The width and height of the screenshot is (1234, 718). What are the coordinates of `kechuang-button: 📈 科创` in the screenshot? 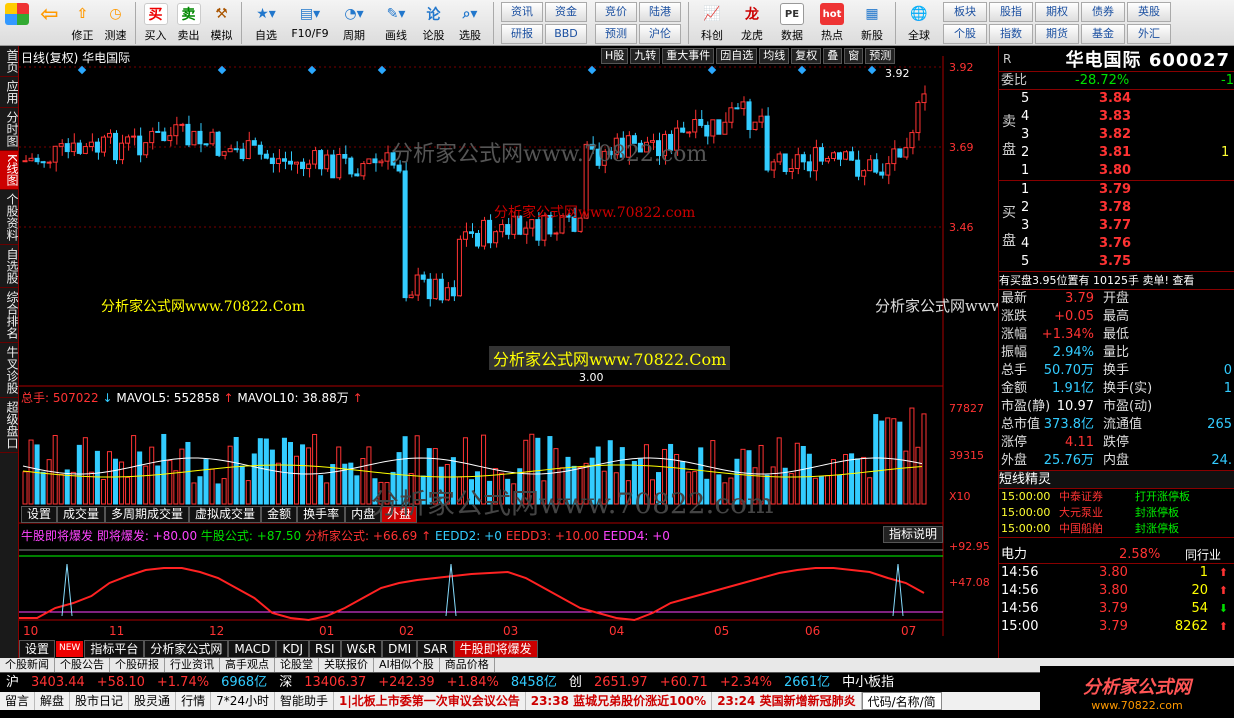 It's located at (712, 22).